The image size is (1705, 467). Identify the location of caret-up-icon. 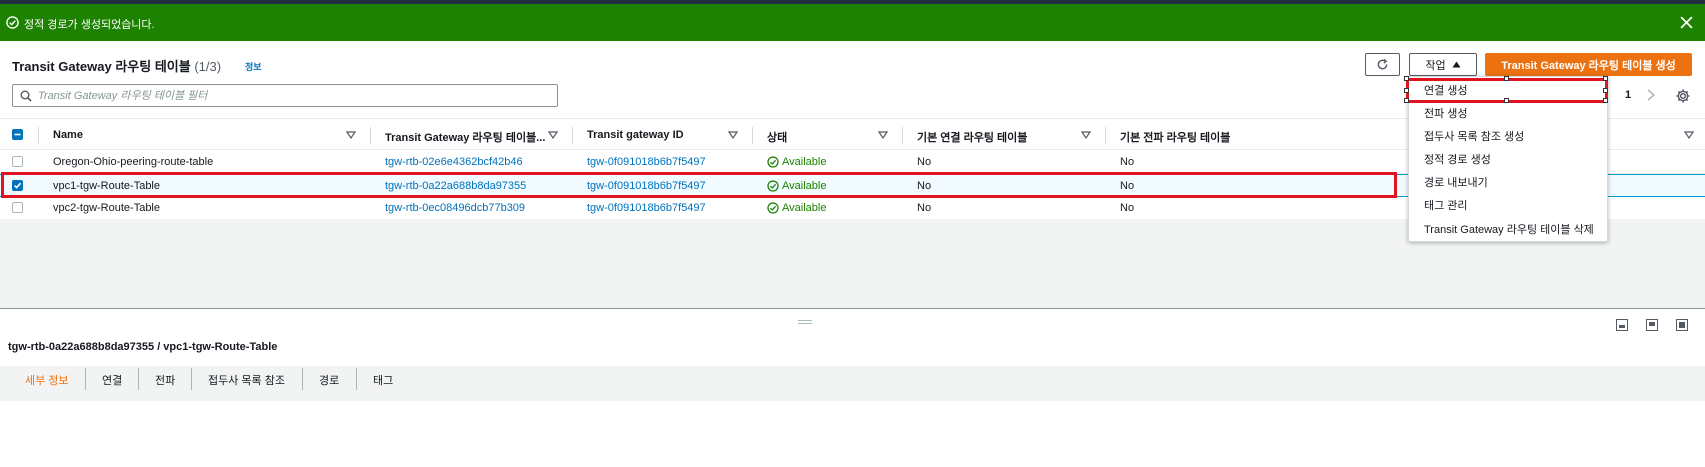
(1456, 64).